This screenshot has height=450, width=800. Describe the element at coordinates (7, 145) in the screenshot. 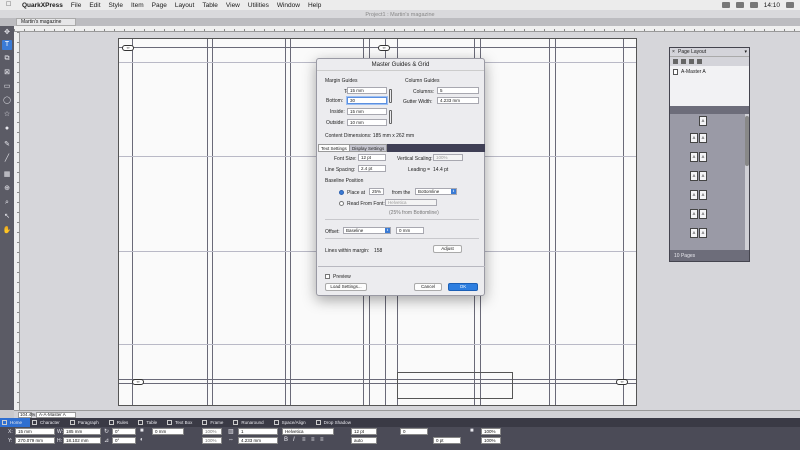

I see `pen-tool-icon: ✎` at that location.